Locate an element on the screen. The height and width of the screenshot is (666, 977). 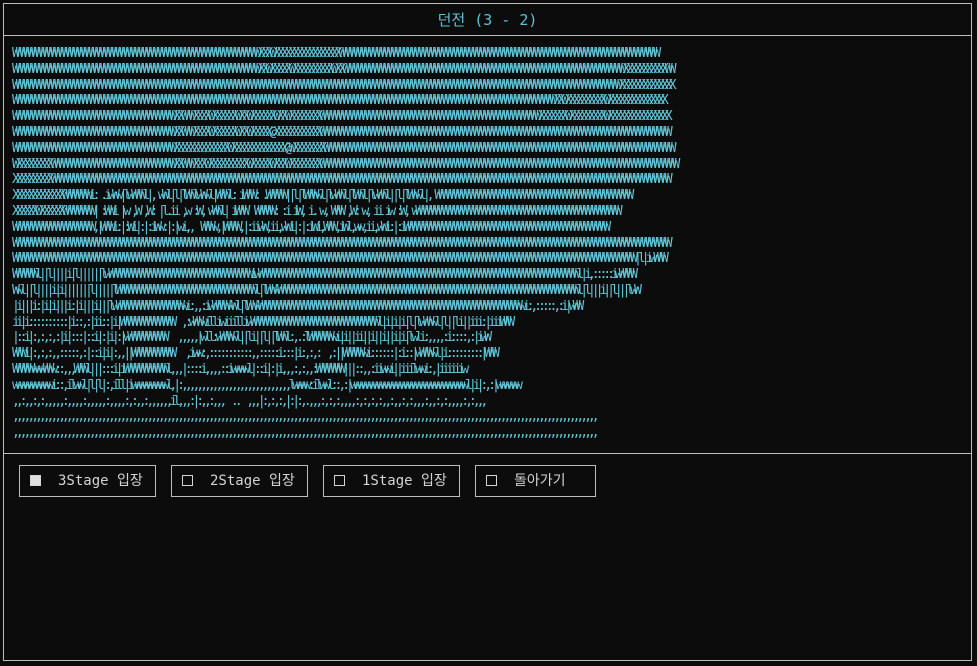
button-label: 1Stage 입장 is located at coordinates (404, 481).